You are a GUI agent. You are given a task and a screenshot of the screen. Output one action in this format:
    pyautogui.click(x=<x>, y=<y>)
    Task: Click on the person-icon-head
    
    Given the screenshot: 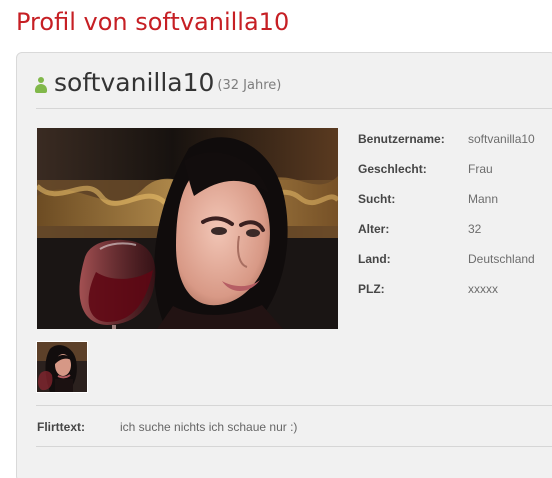 What is the action you would take?
    pyautogui.click(x=41, y=80)
    